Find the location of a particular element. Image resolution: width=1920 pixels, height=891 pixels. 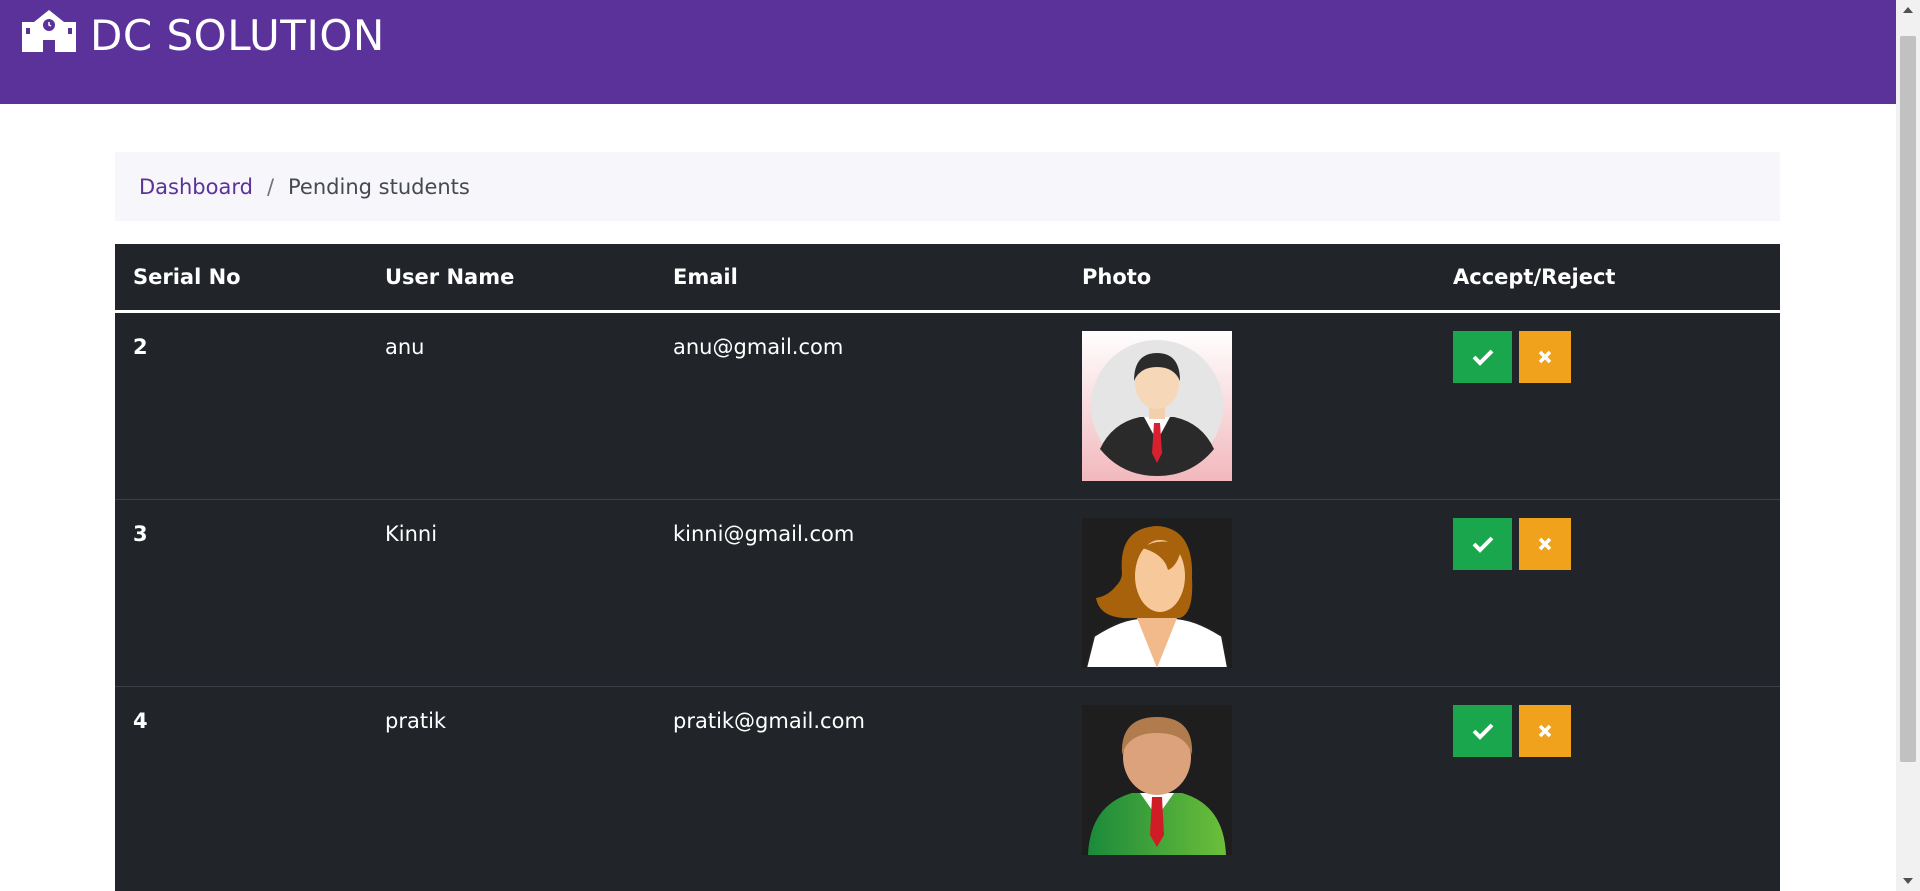

brand-logo: DC SOLUTION is located at coordinates (203, 35).